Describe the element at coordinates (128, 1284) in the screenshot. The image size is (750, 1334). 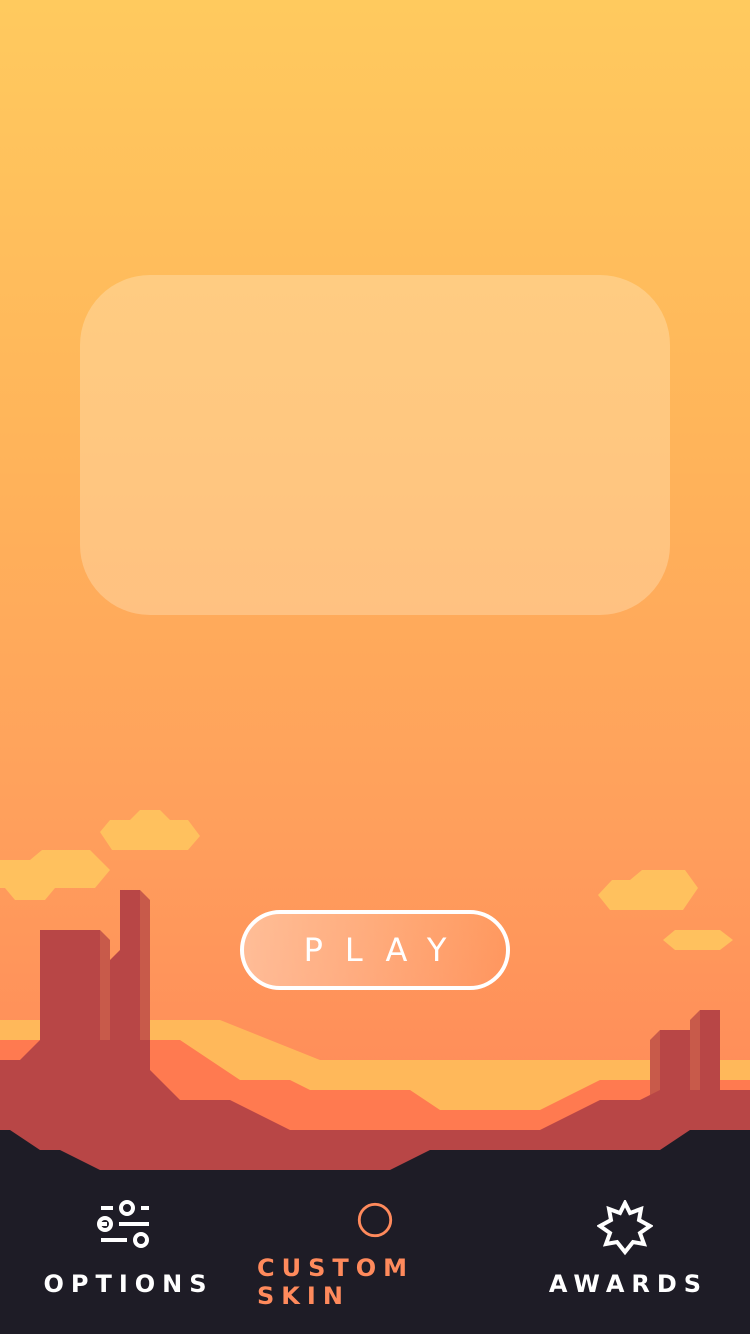
I see `nav-options-label: OPTIONS` at that location.